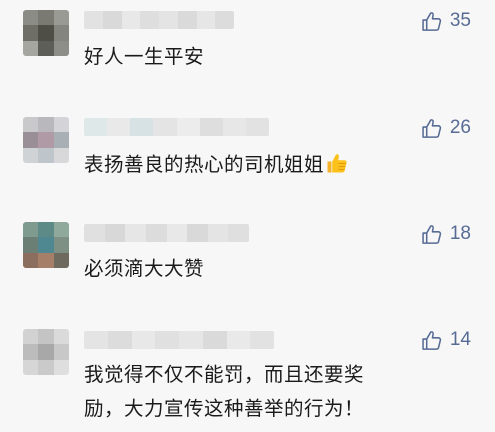  Describe the element at coordinates (445, 21) in the screenshot. I see `like-button: 35` at that location.